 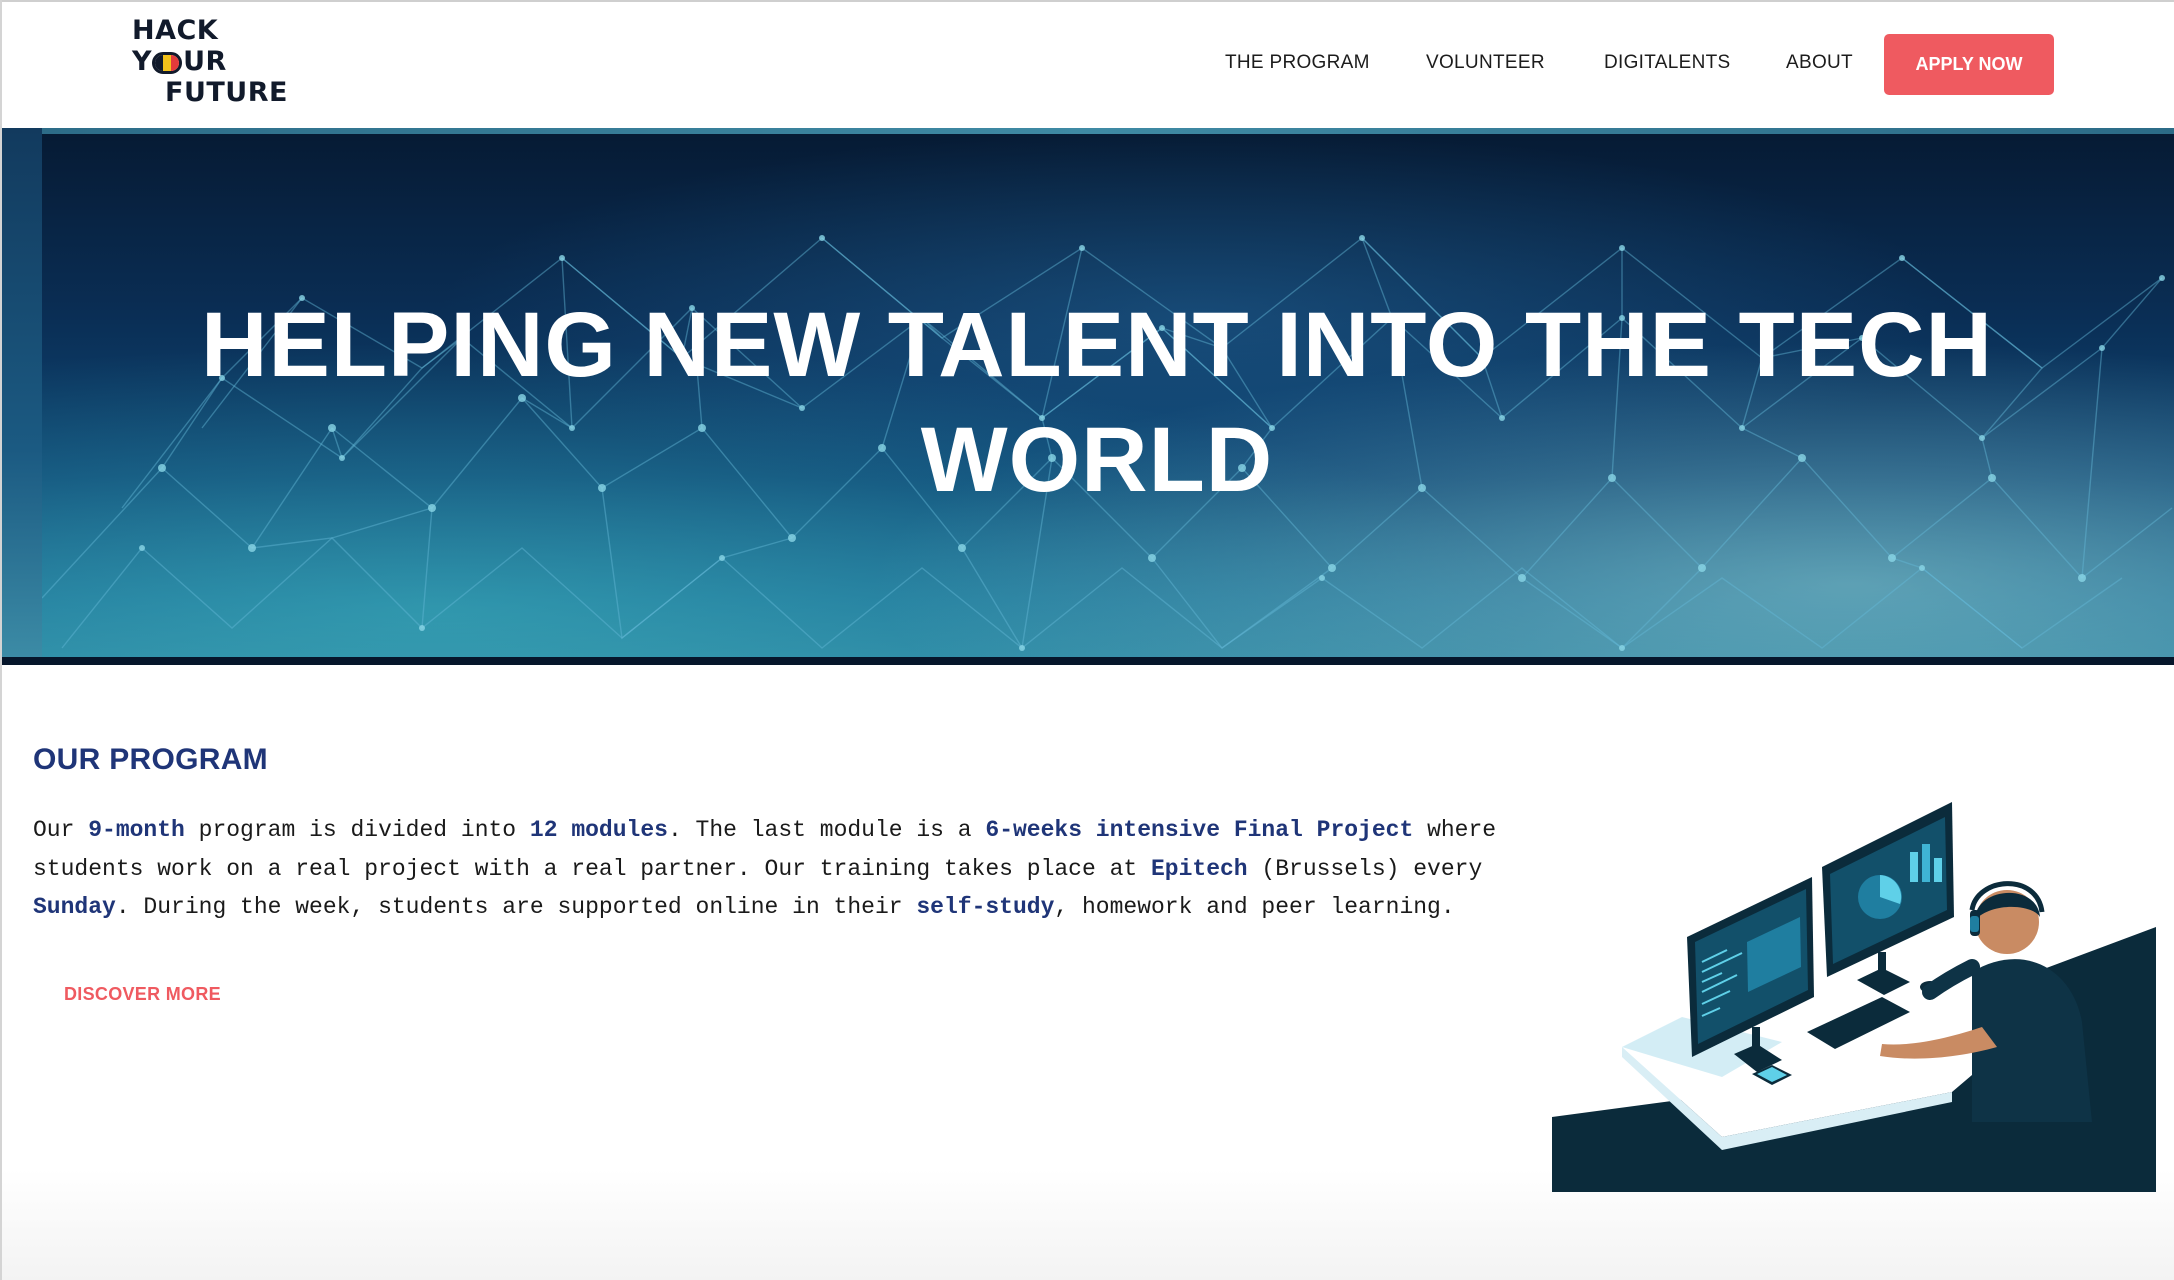 I want to click on nav-item-about: ABOUT, so click(x=1819, y=63).